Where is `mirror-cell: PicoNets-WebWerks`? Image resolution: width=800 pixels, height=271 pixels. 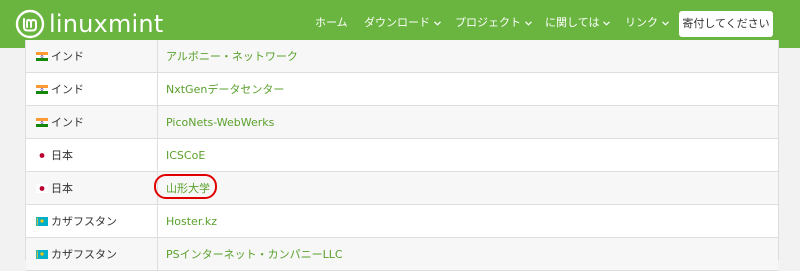 mirror-cell: PicoNets-WebWerks is located at coordinates (468, 122).